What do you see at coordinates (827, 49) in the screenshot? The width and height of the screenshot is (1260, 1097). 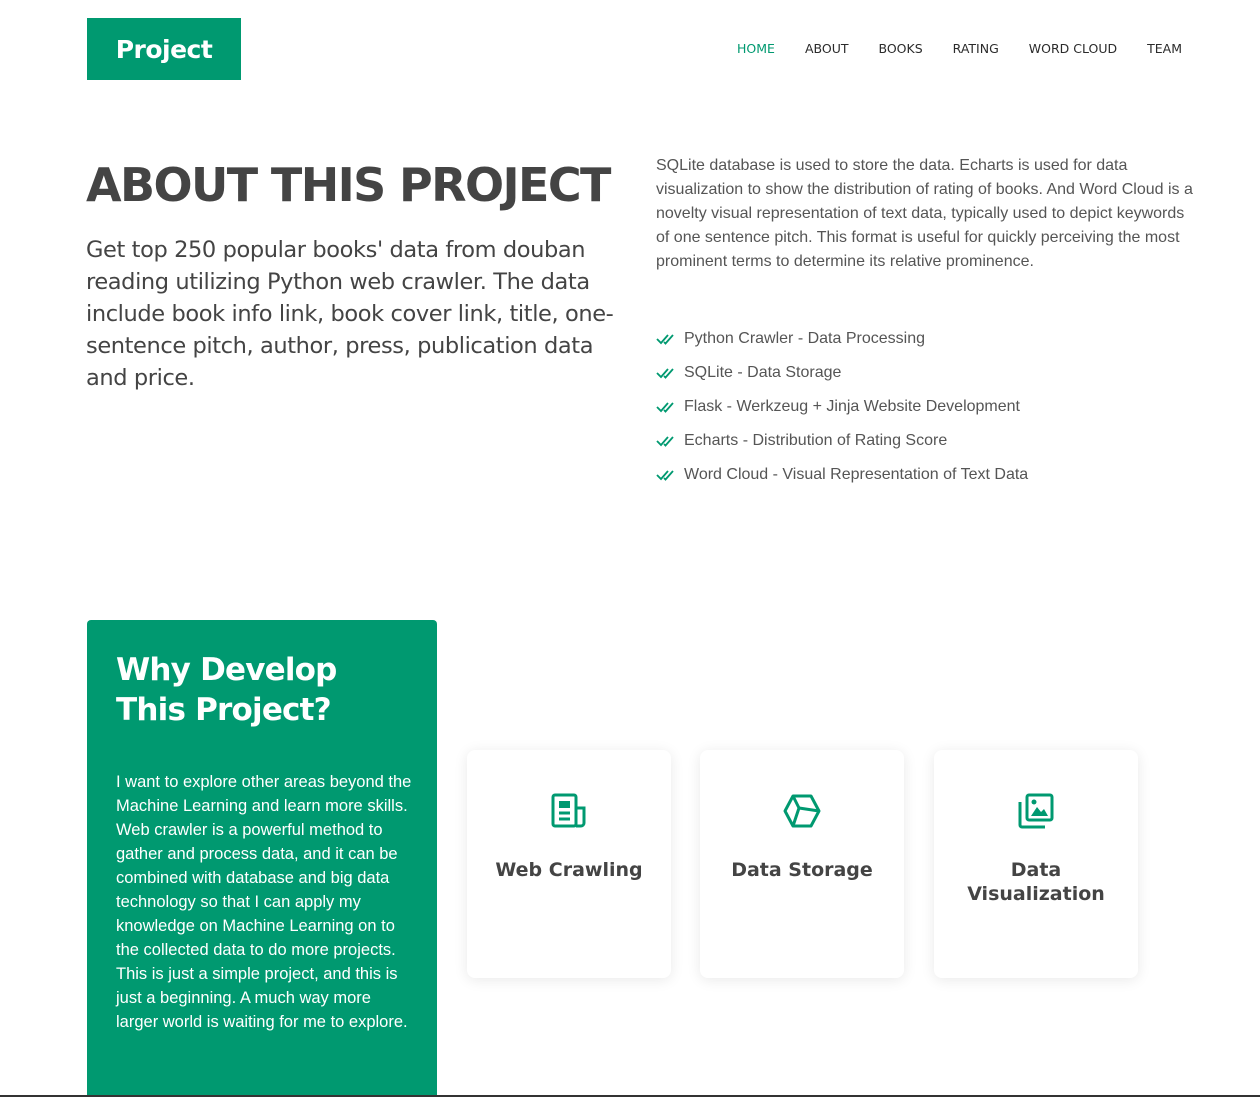 I see `nav-about: ABOUT` at bounding box center [827, 49].